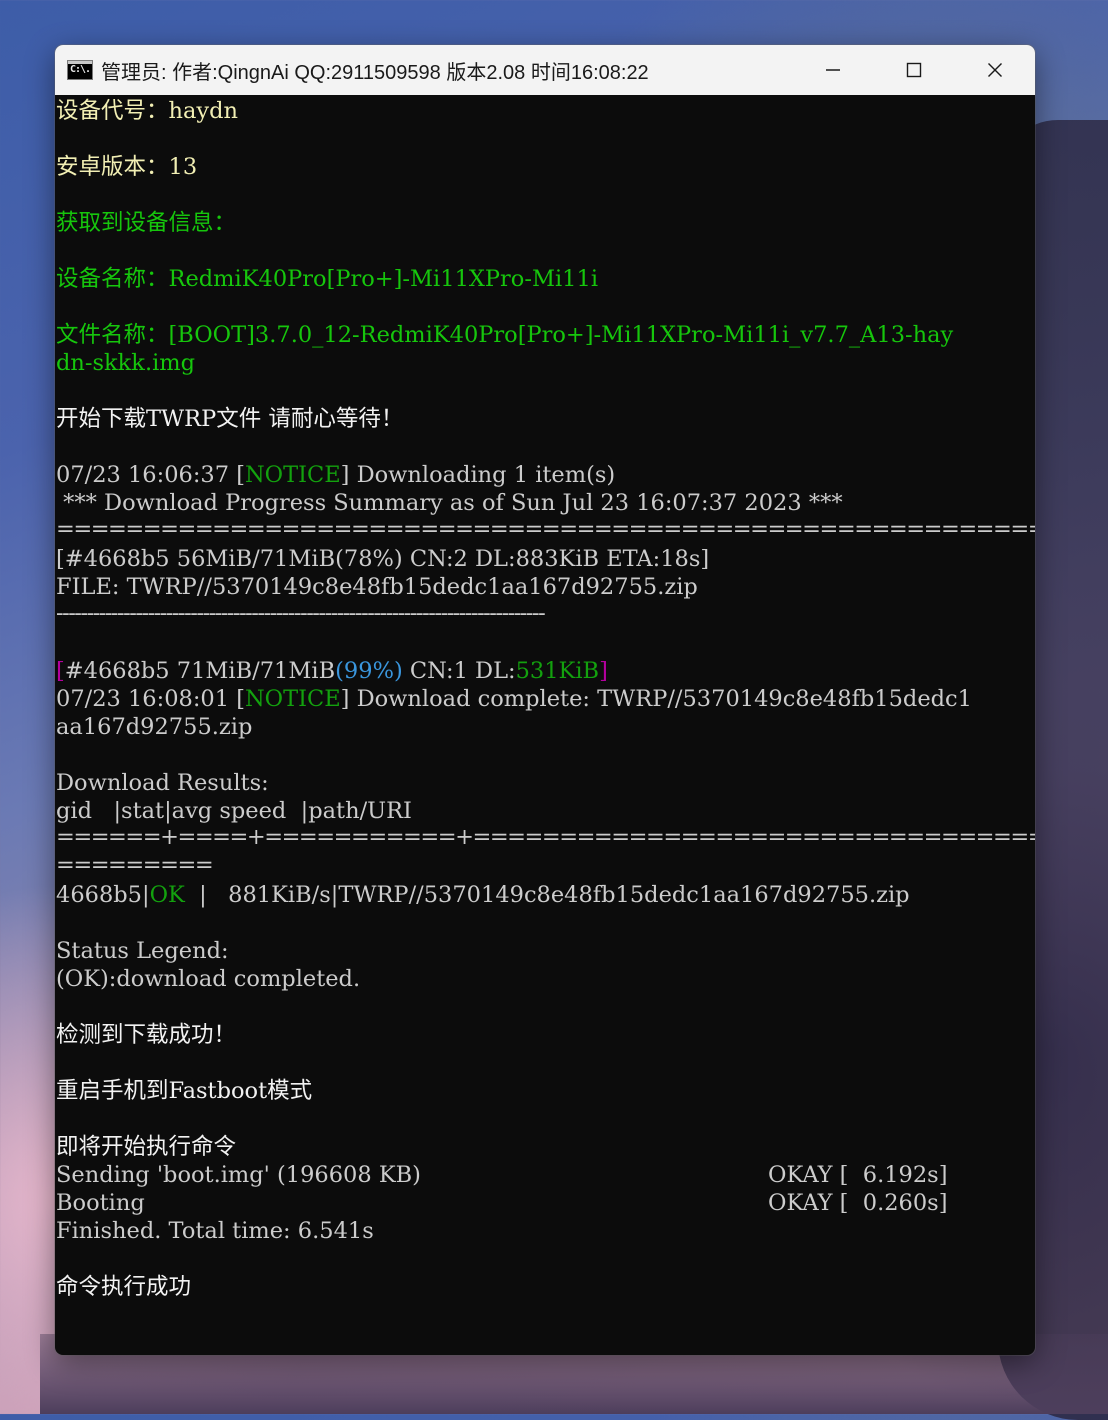  What do you see at coordinates (858, 1203) in the screenshot?
I see `booting-status: OKAY [ 0.260s]` at bounding box center [858, 1203].